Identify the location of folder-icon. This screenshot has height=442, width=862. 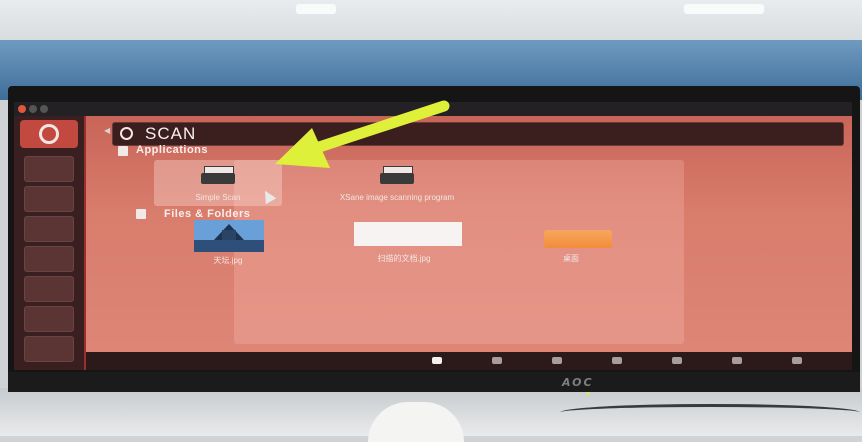
(578, 239).